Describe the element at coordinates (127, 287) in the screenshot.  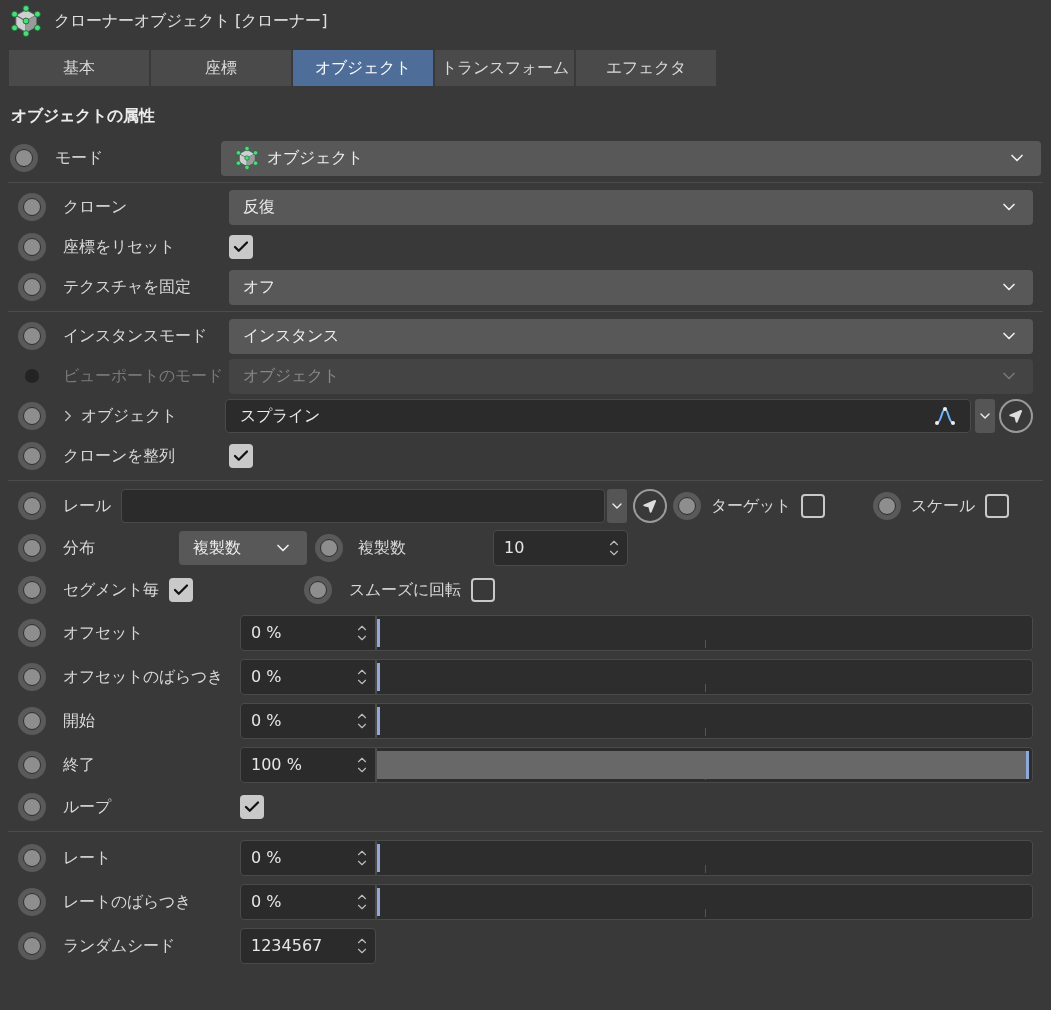
I see `field-label: テクスチャを固定` at that location.